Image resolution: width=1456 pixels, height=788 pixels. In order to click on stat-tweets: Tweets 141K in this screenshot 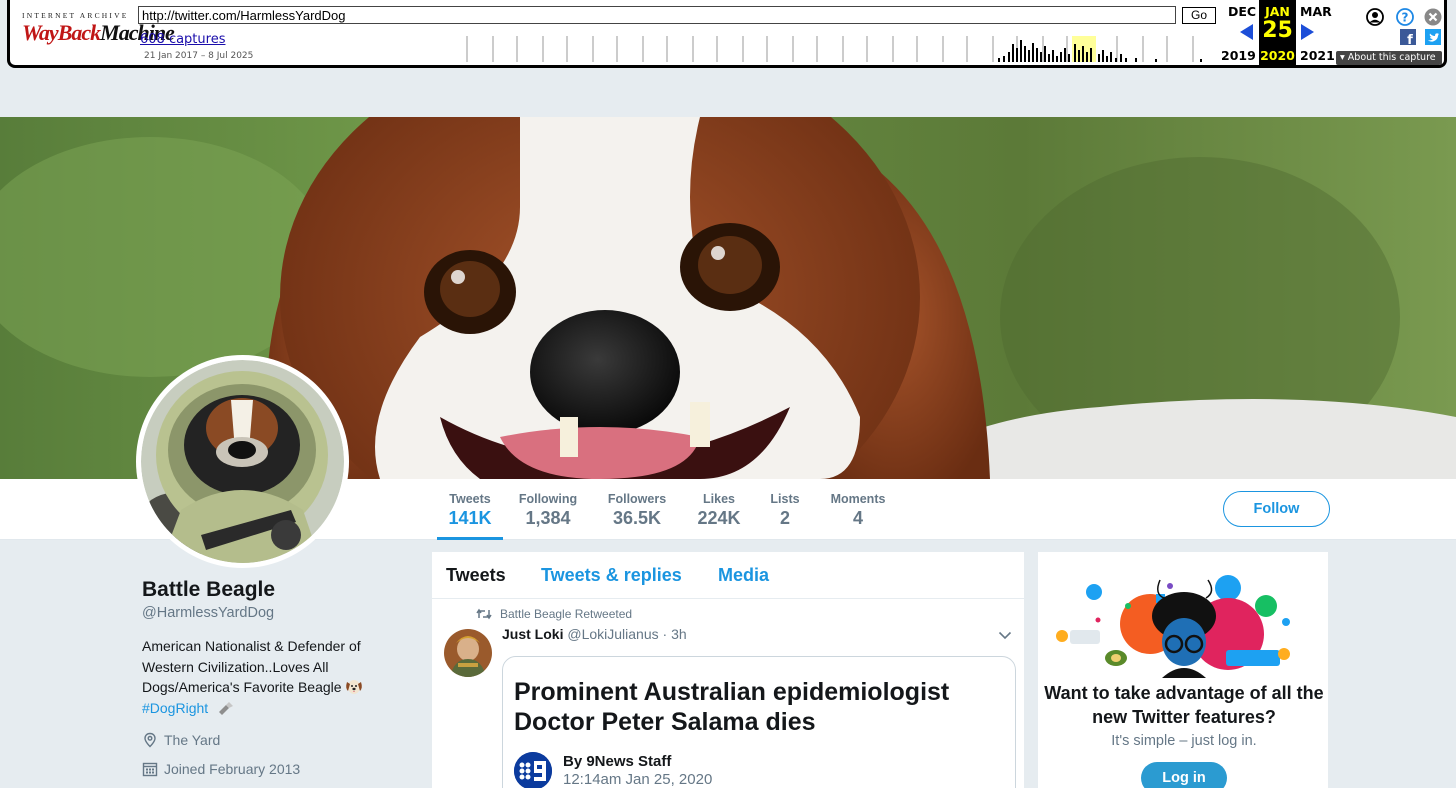, I will do `click(470, 516)`.